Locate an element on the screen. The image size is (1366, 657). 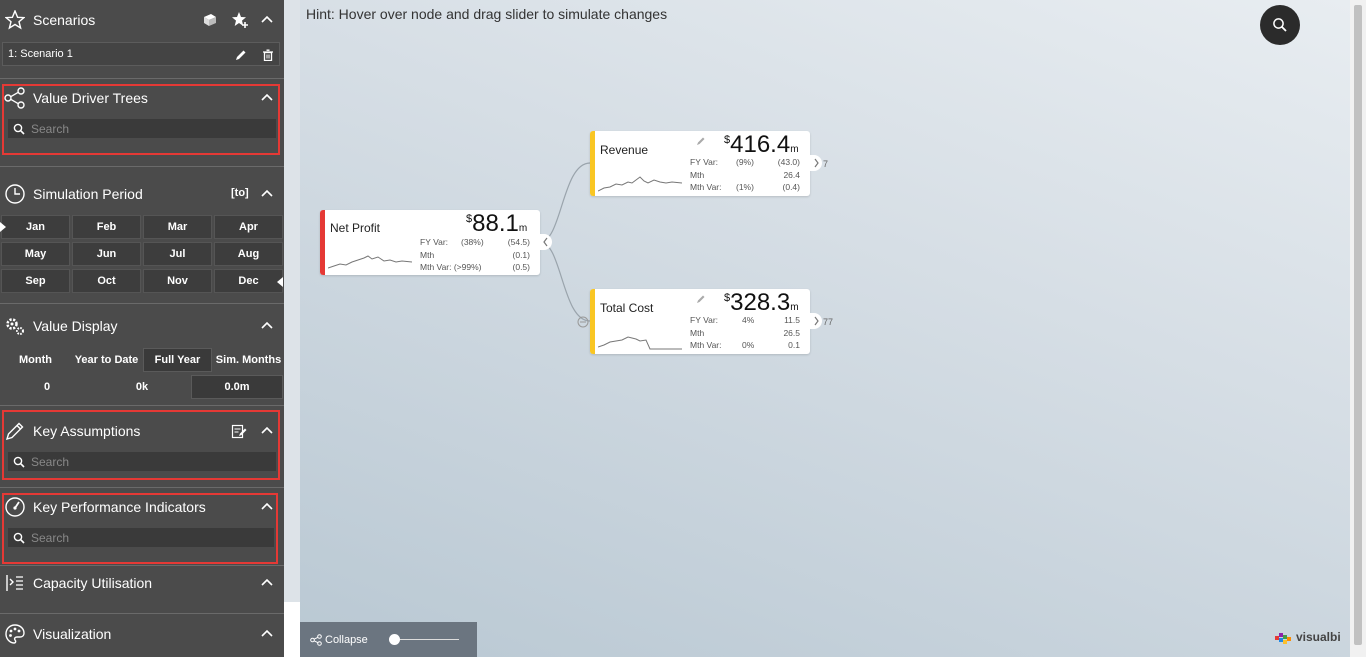
option-sim-months: Sim. Months is located at coordinates (248, 360).